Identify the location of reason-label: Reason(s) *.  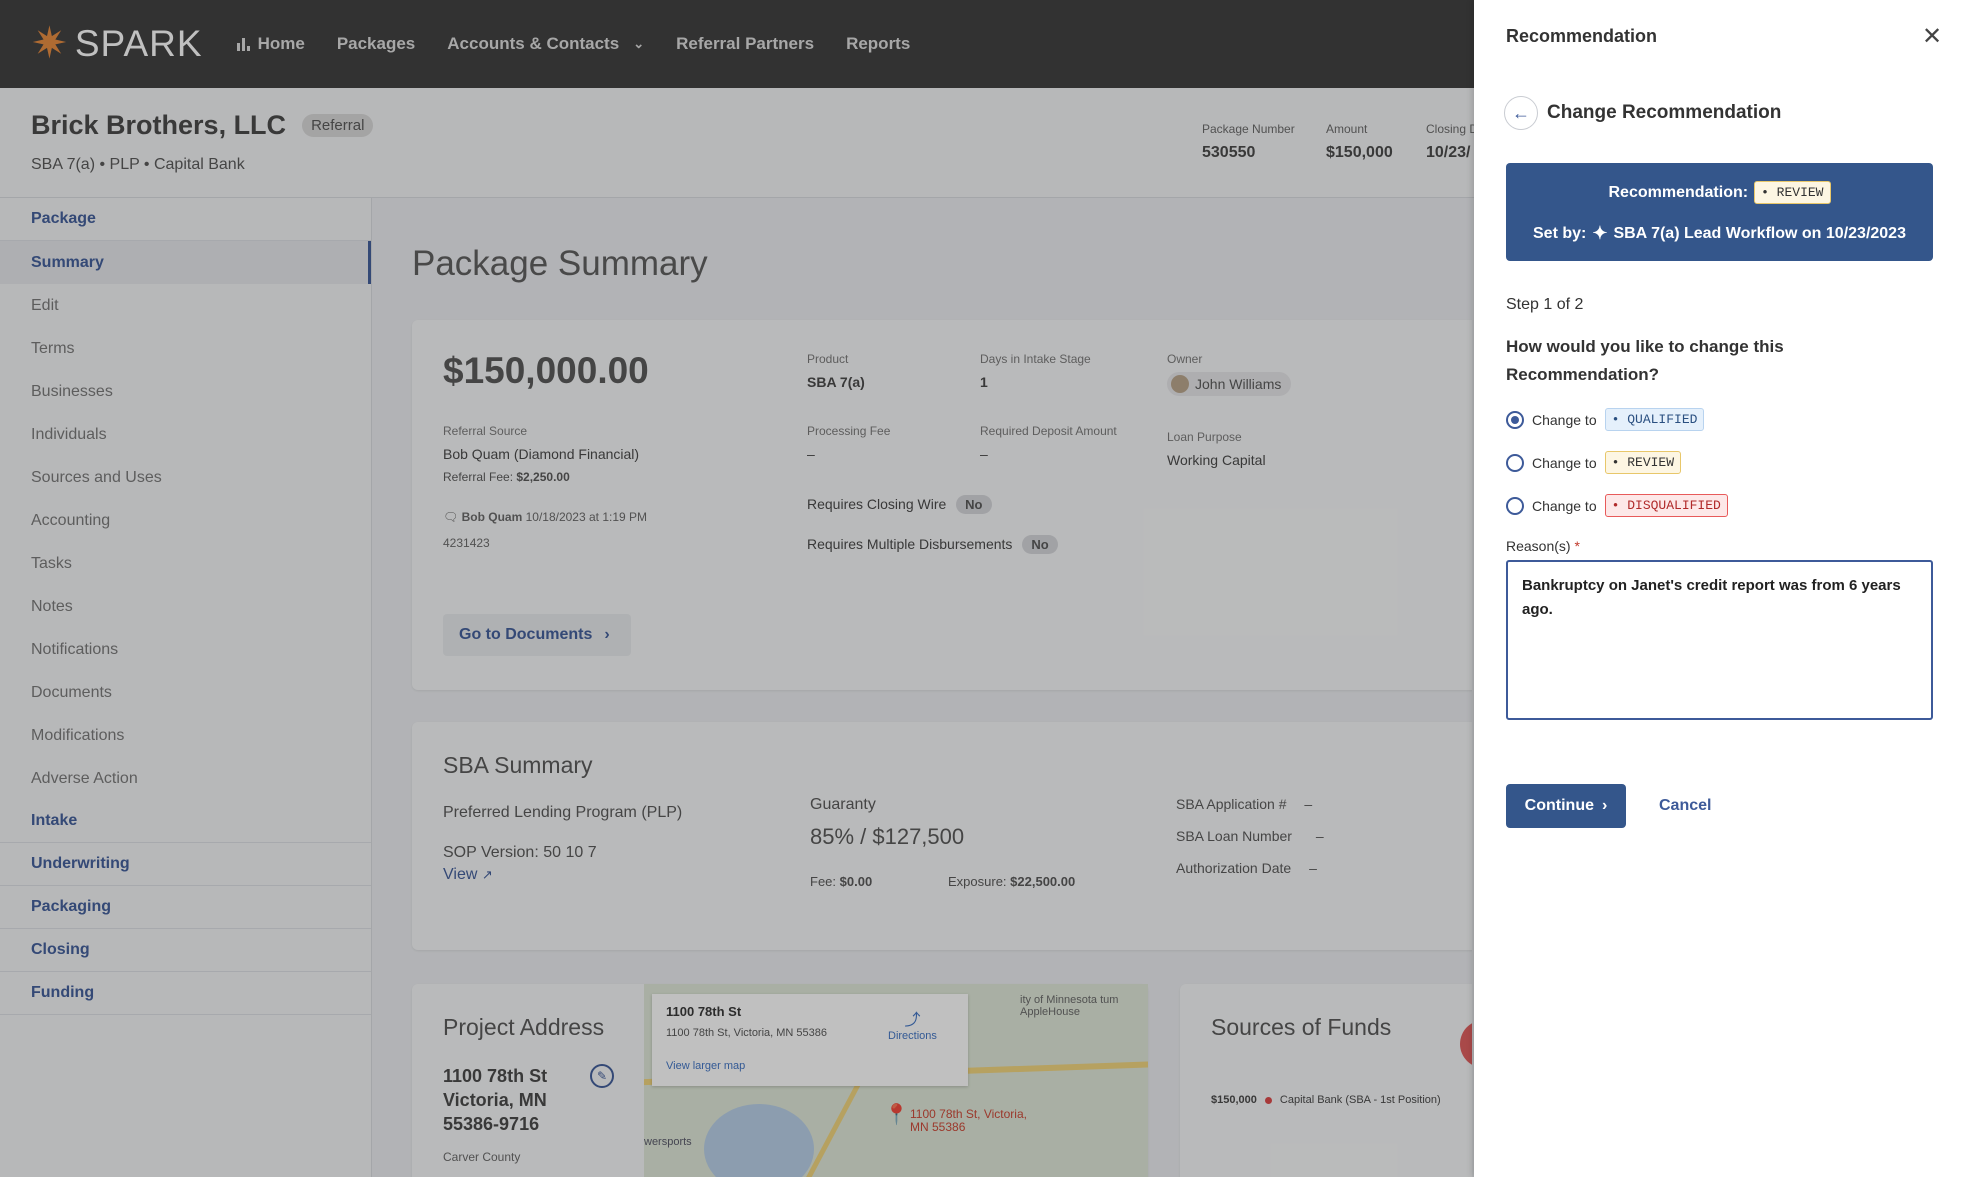
(1543, 546).